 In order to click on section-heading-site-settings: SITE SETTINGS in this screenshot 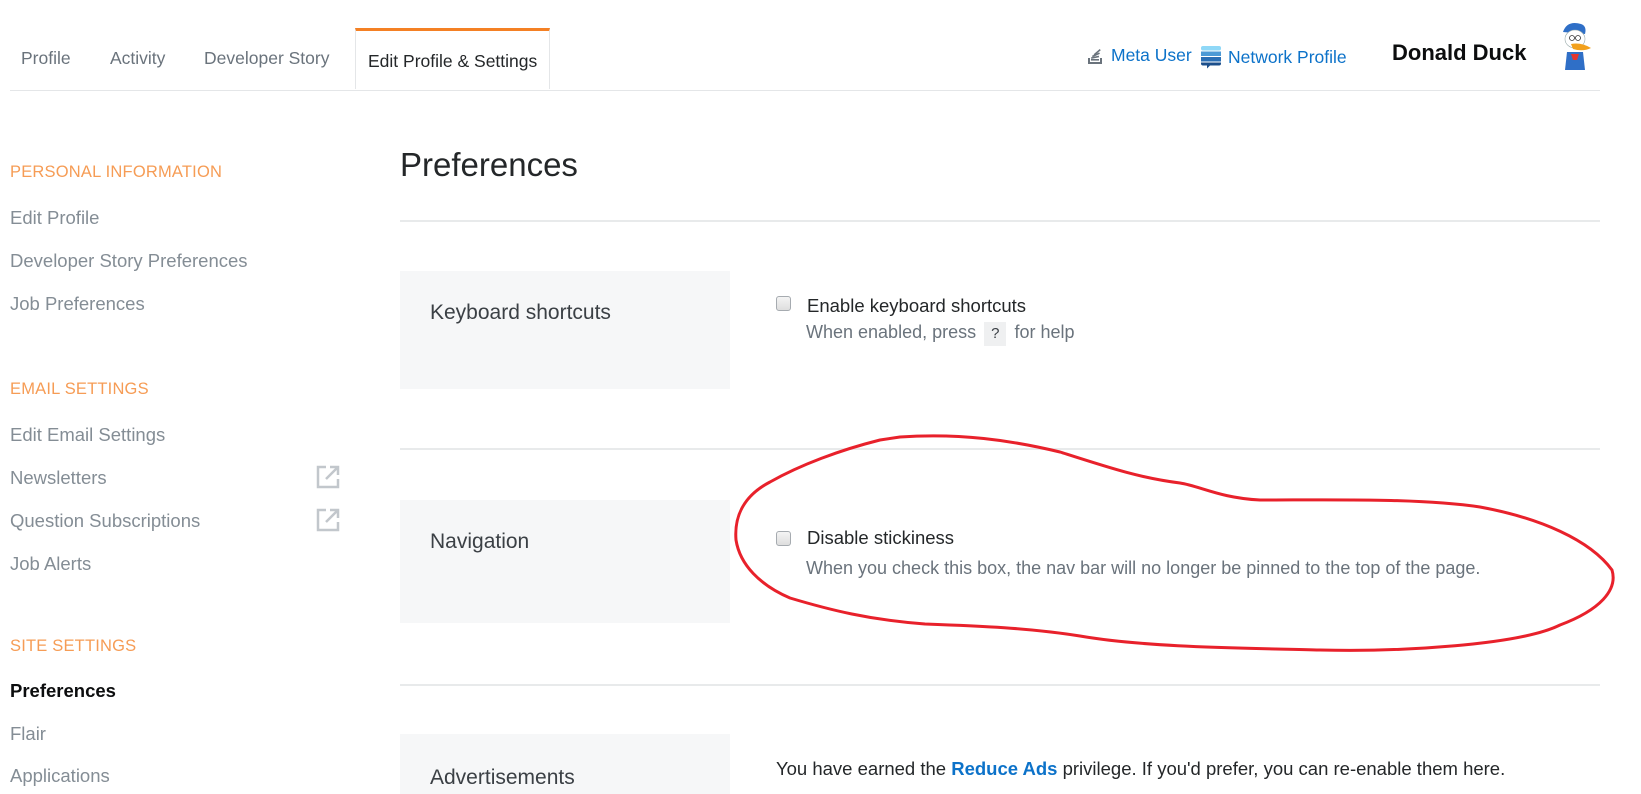, I will do `click(73, 646)`.